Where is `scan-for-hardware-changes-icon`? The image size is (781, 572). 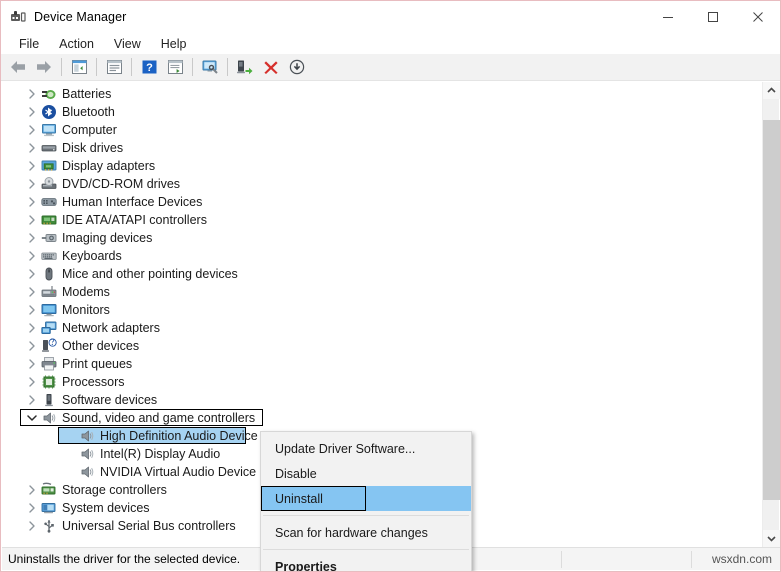
scan-for-hardware-changes-icon is located at coordinates (245, 67).